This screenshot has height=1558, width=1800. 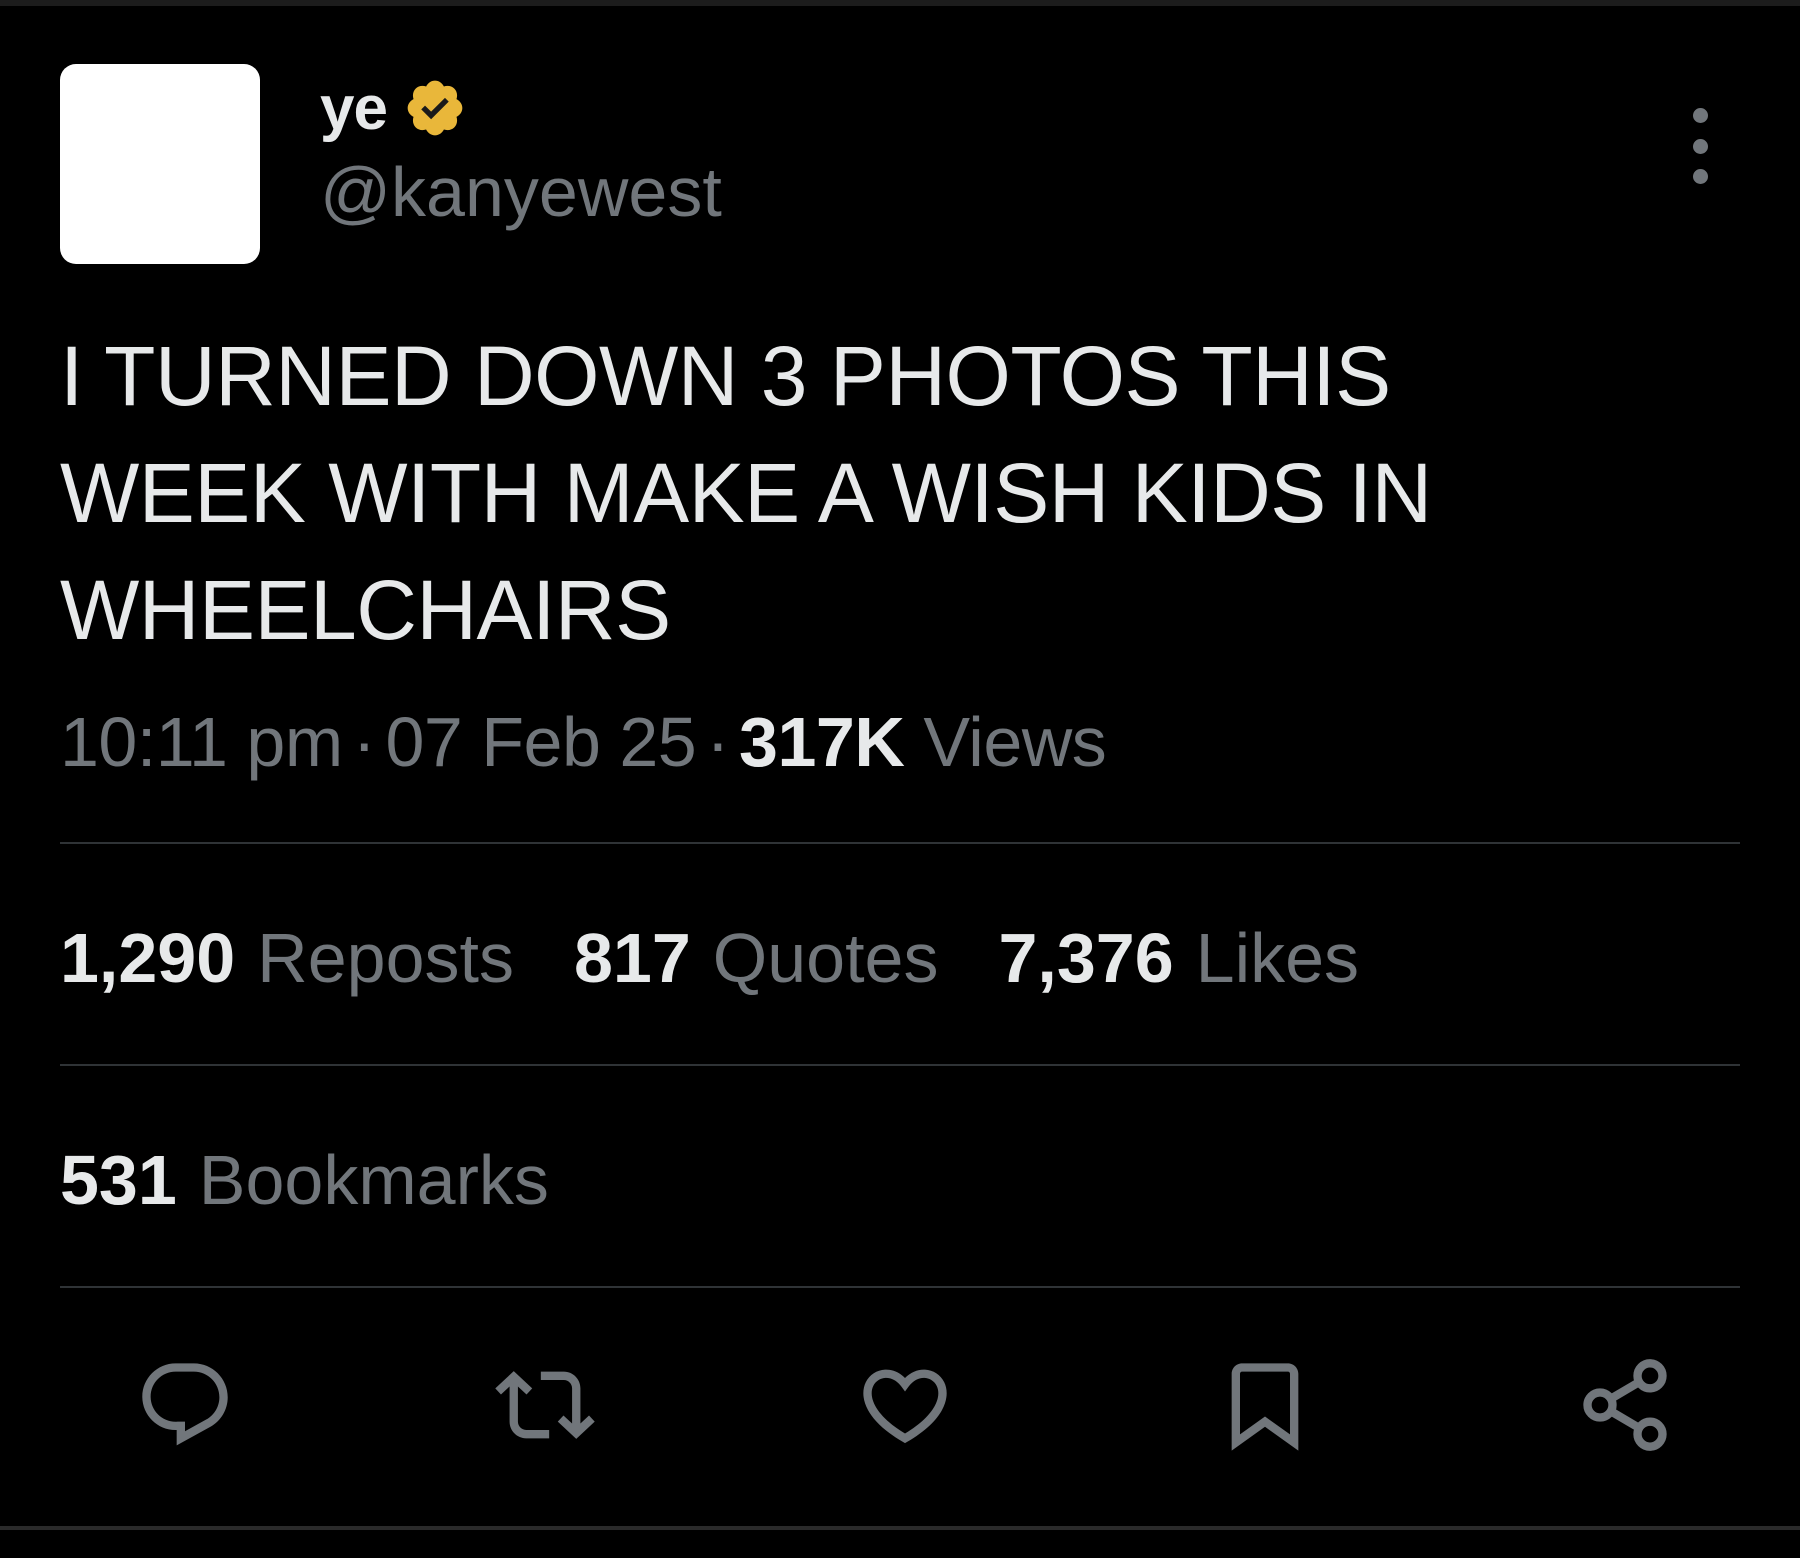 What do you see at coordinates (1265, 1405) in the screenshot?
I see `bookmark-icon` at bounding box center [1265, 1405].